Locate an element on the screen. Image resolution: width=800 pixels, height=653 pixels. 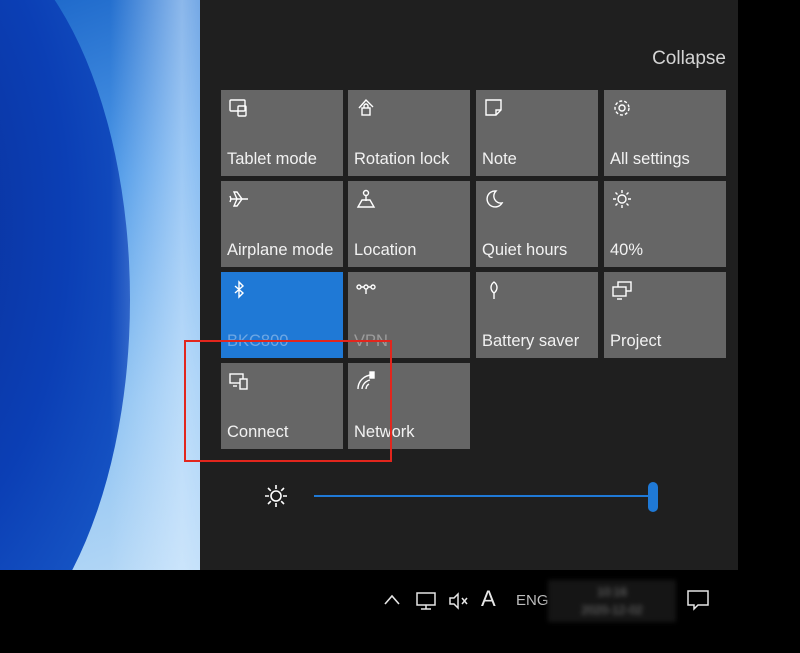
slider-thumb is located at coordinates (653, 497).